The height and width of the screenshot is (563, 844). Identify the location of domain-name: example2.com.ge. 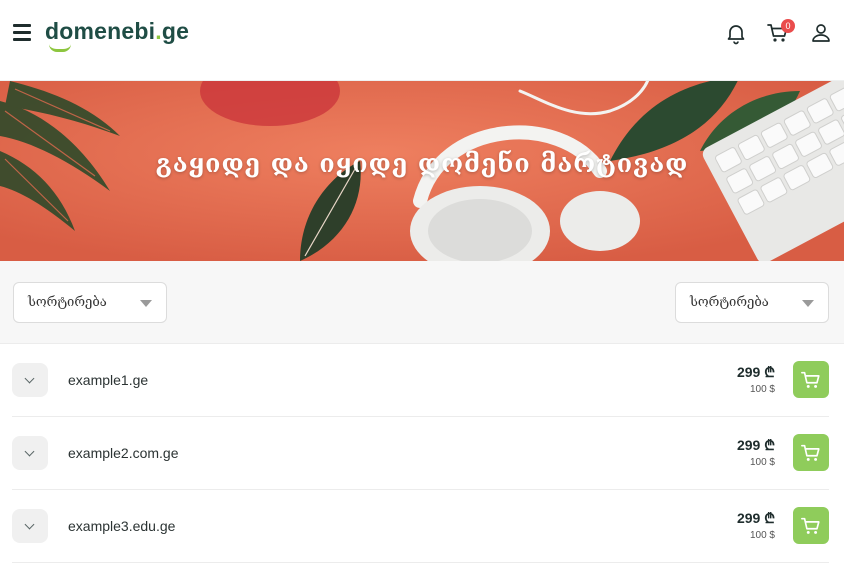
(123, 453).